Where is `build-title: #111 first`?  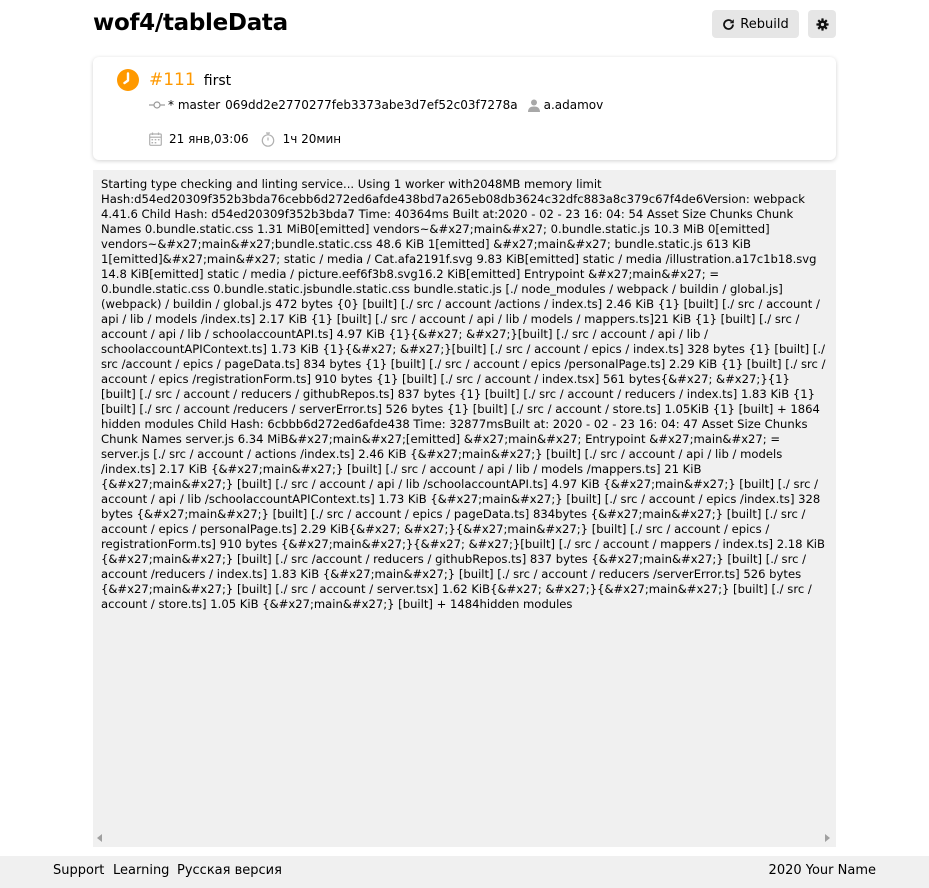
build-title: #111 first is located at coordinates (190, 80).